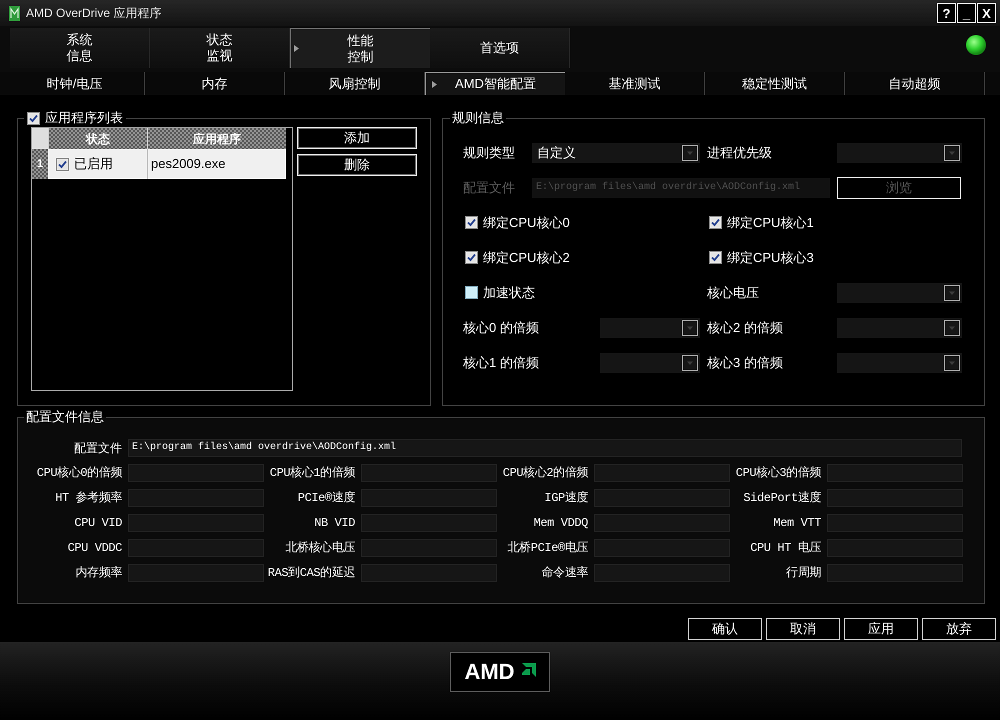  What do you see at coordinates (80, 48) in the screenshot?
I see `tab: 系统 信息` at bounding box center [80, 48].